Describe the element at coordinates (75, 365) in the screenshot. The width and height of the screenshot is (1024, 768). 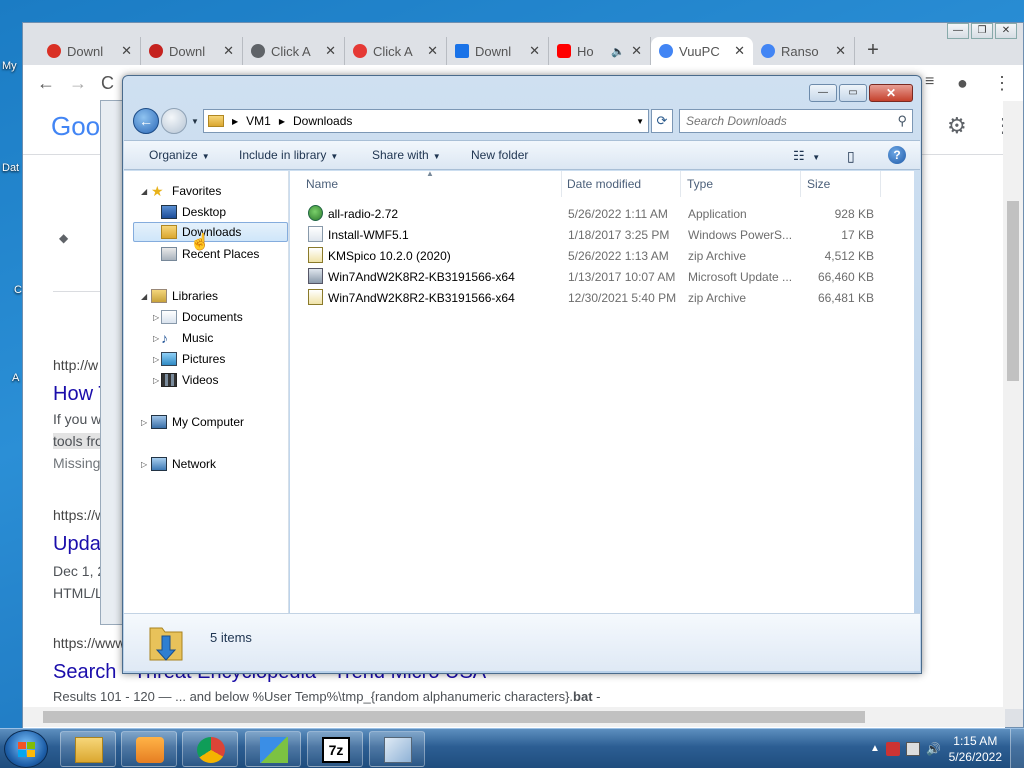
I see `result-url: http://w` at that location.